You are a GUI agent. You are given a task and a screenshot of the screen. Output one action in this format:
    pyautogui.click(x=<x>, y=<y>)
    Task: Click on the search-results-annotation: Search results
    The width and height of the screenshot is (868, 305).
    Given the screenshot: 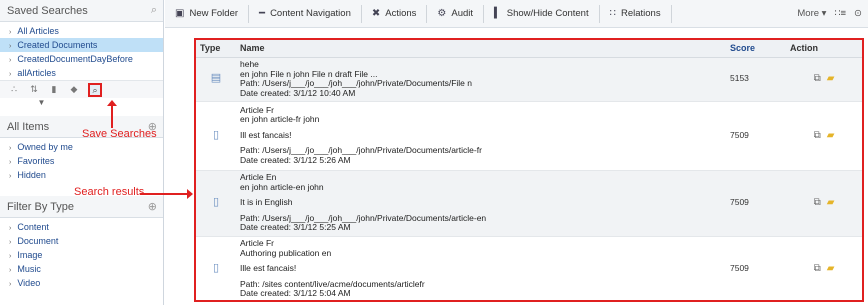 What is the action you would take?
    pyautogui.click(x=109, y=192)
    